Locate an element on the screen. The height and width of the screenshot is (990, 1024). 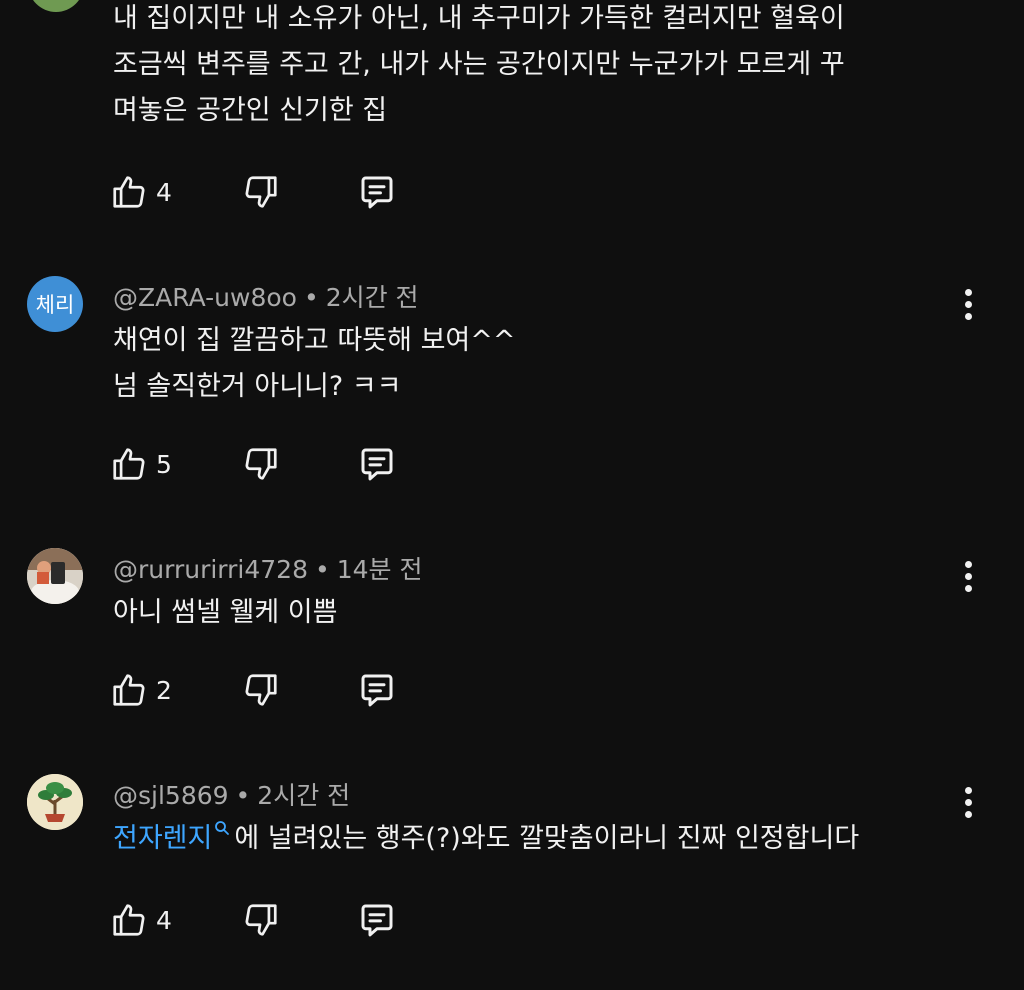
comment-meta: @sjl5869 • 2시간 전 is located at coordinates (231, 794).